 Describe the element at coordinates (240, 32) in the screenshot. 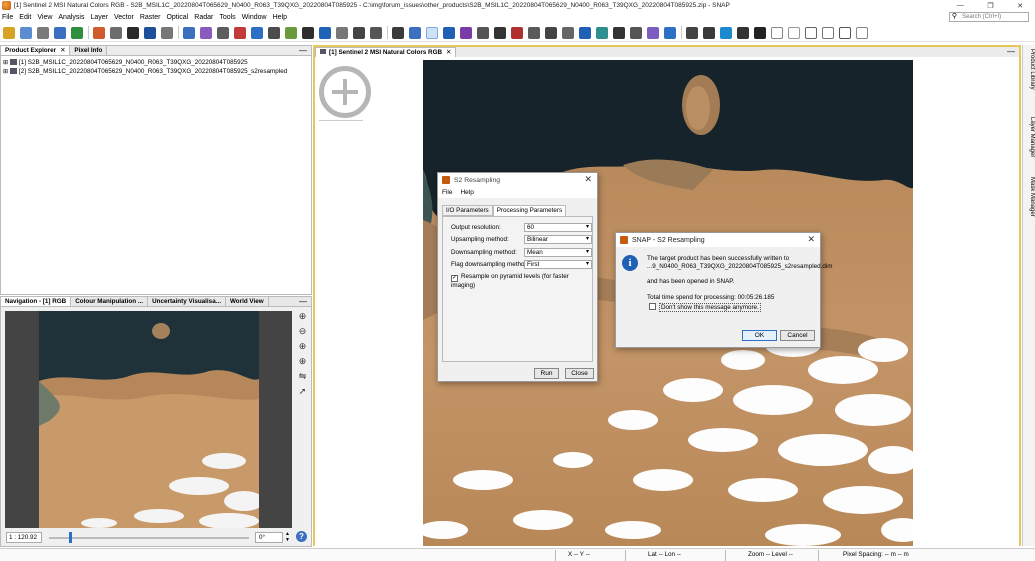

I see `spectrum-icon` at that location.